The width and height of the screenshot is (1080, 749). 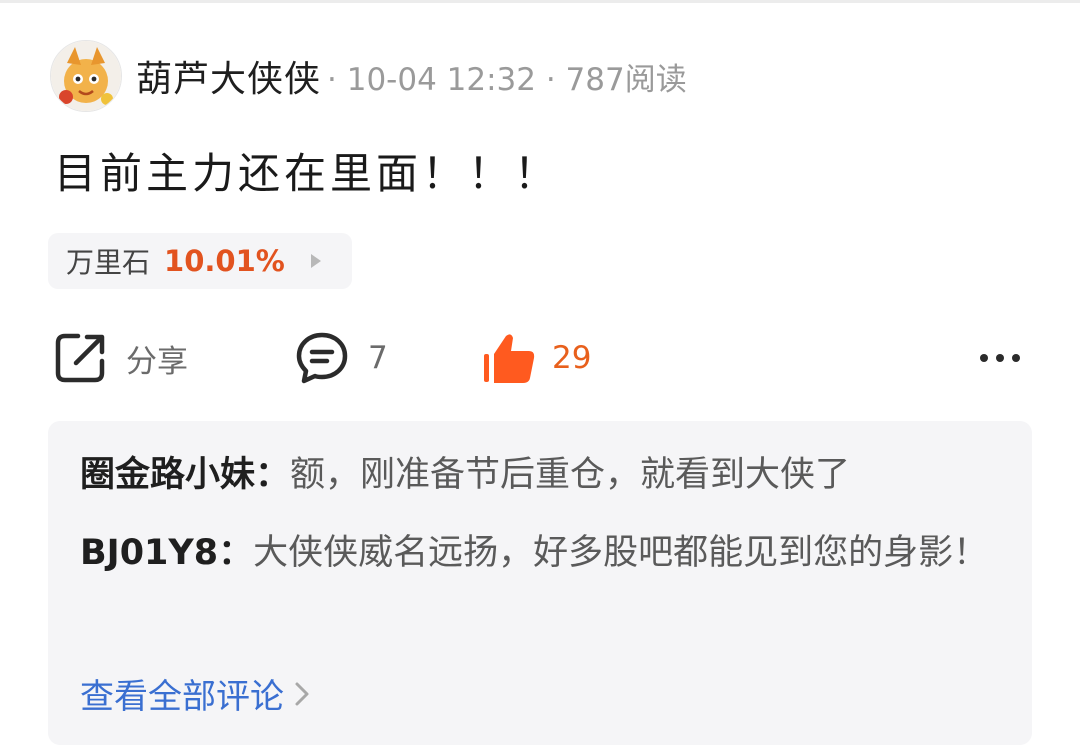 I want to click on share-button: 分享, so click(x=121, y=358).